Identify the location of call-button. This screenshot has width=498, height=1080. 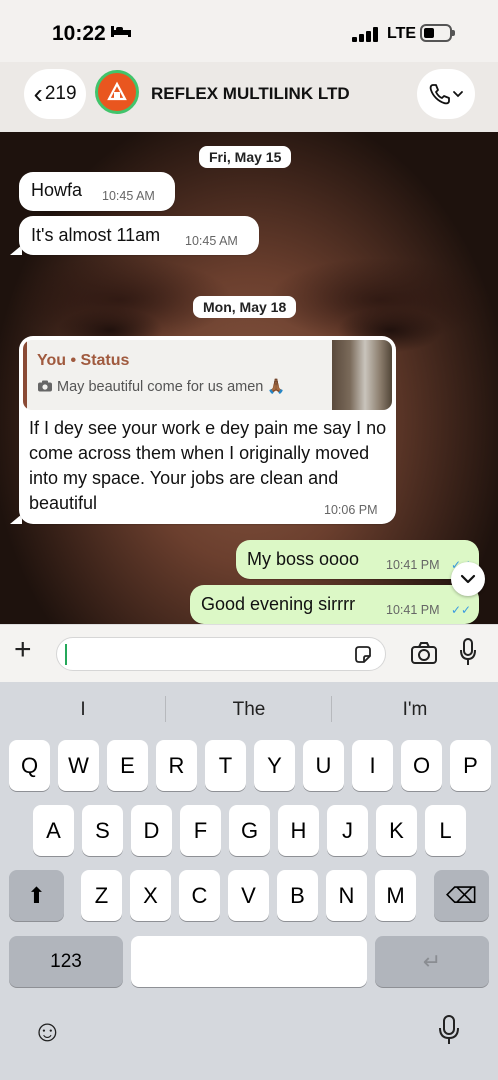
(446, 94).